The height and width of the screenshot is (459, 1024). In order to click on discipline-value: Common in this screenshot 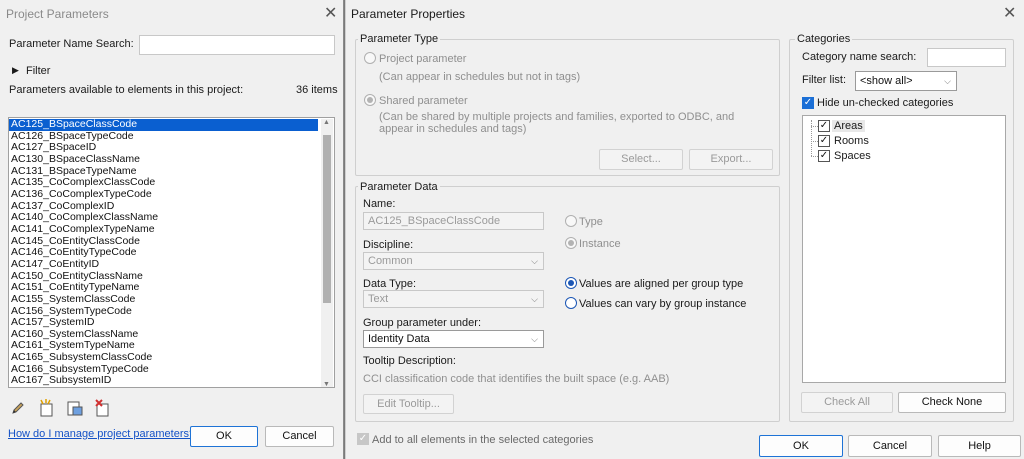, I will do `click(390, 261)`.